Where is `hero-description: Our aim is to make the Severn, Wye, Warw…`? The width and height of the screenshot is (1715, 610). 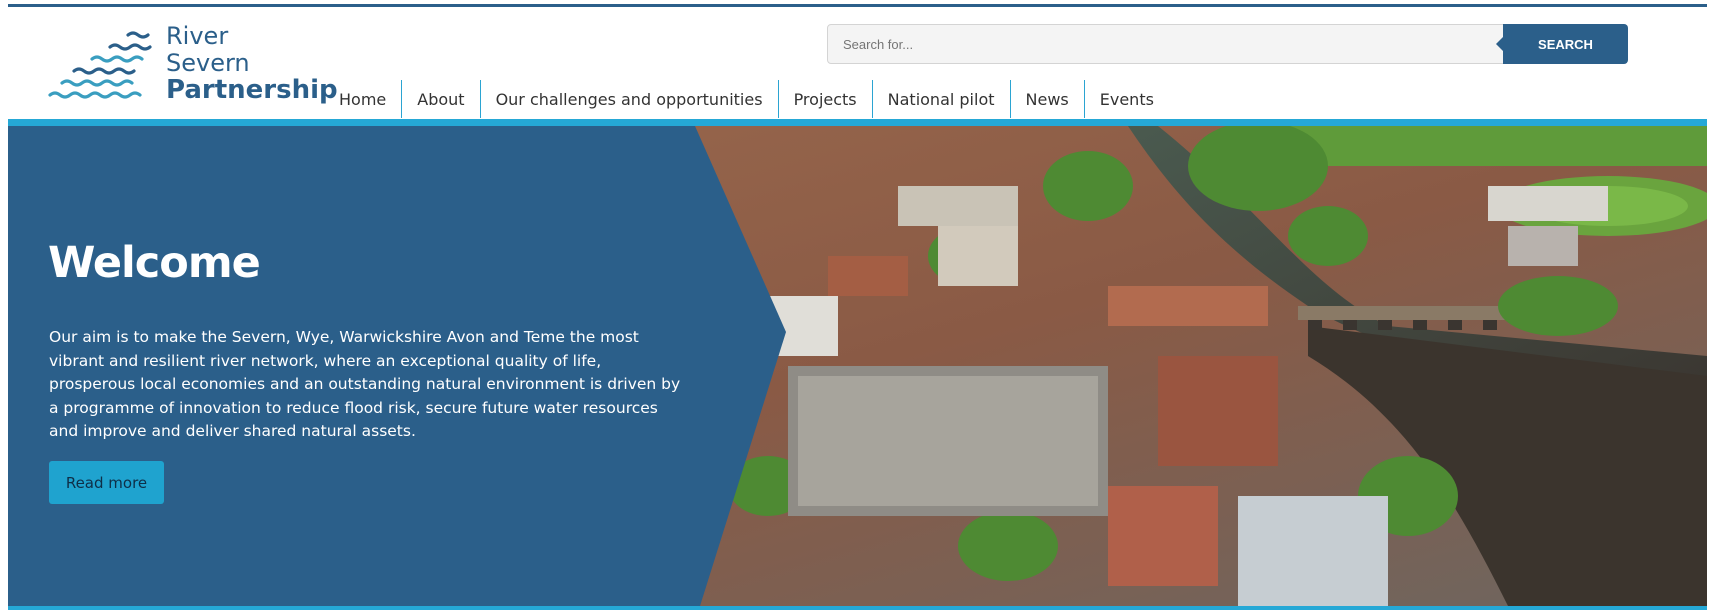 hero-description: Our aim is to make the Severn, Wye, Warw… is located at coordinates (365, 384).